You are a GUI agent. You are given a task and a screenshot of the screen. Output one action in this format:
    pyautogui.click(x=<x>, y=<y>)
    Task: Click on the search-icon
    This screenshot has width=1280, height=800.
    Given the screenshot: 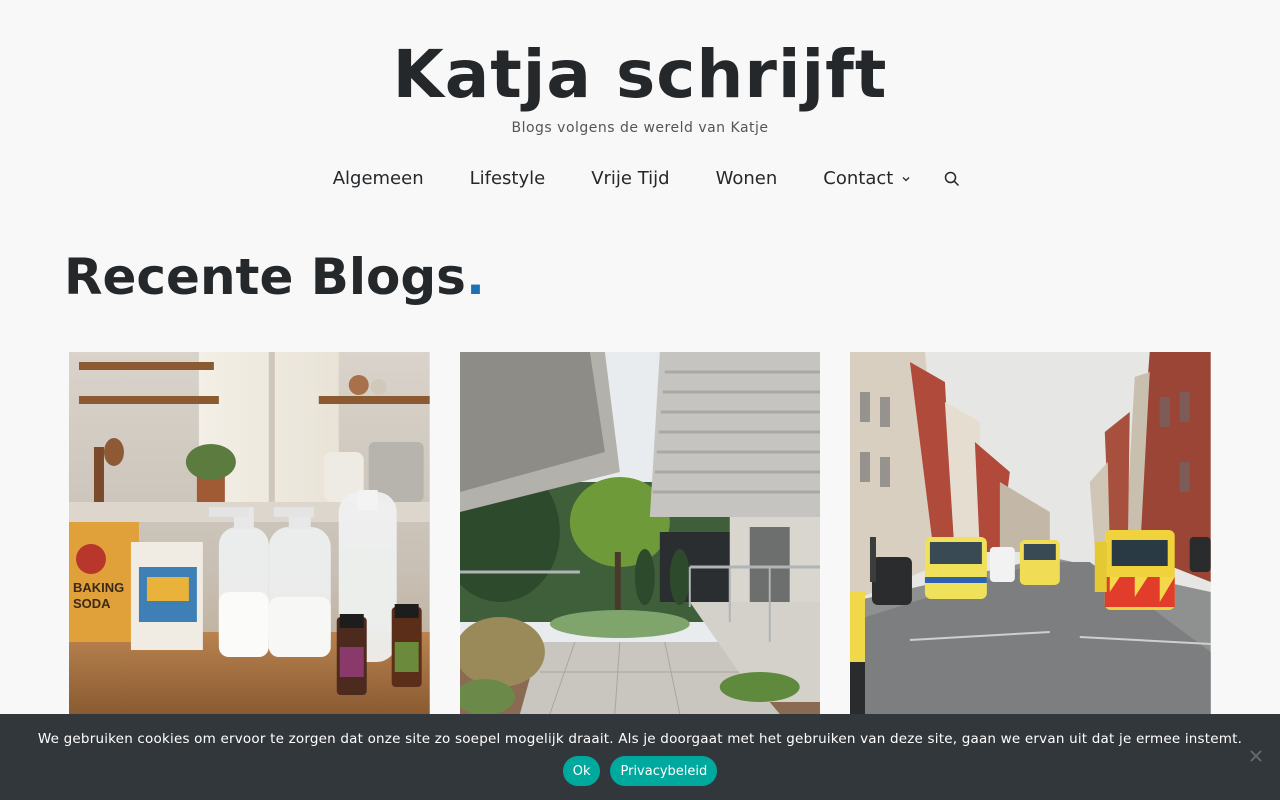 What is the action you would take?
    pyautogui.click(x=952, y=178)
    